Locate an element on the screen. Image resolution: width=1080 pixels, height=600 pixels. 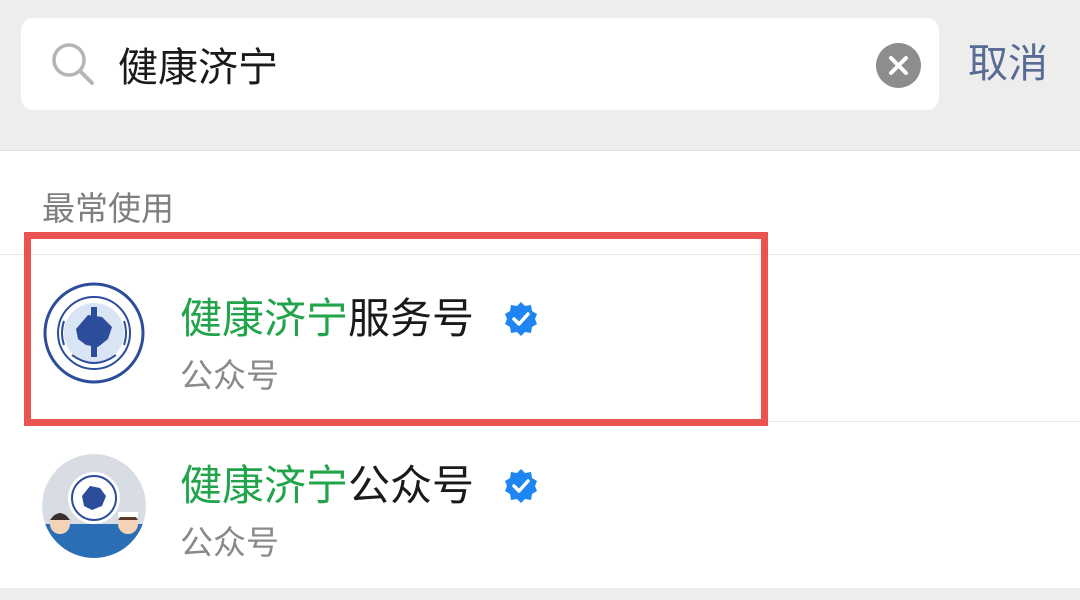
bottom-band is located at coordinates (540, 594).